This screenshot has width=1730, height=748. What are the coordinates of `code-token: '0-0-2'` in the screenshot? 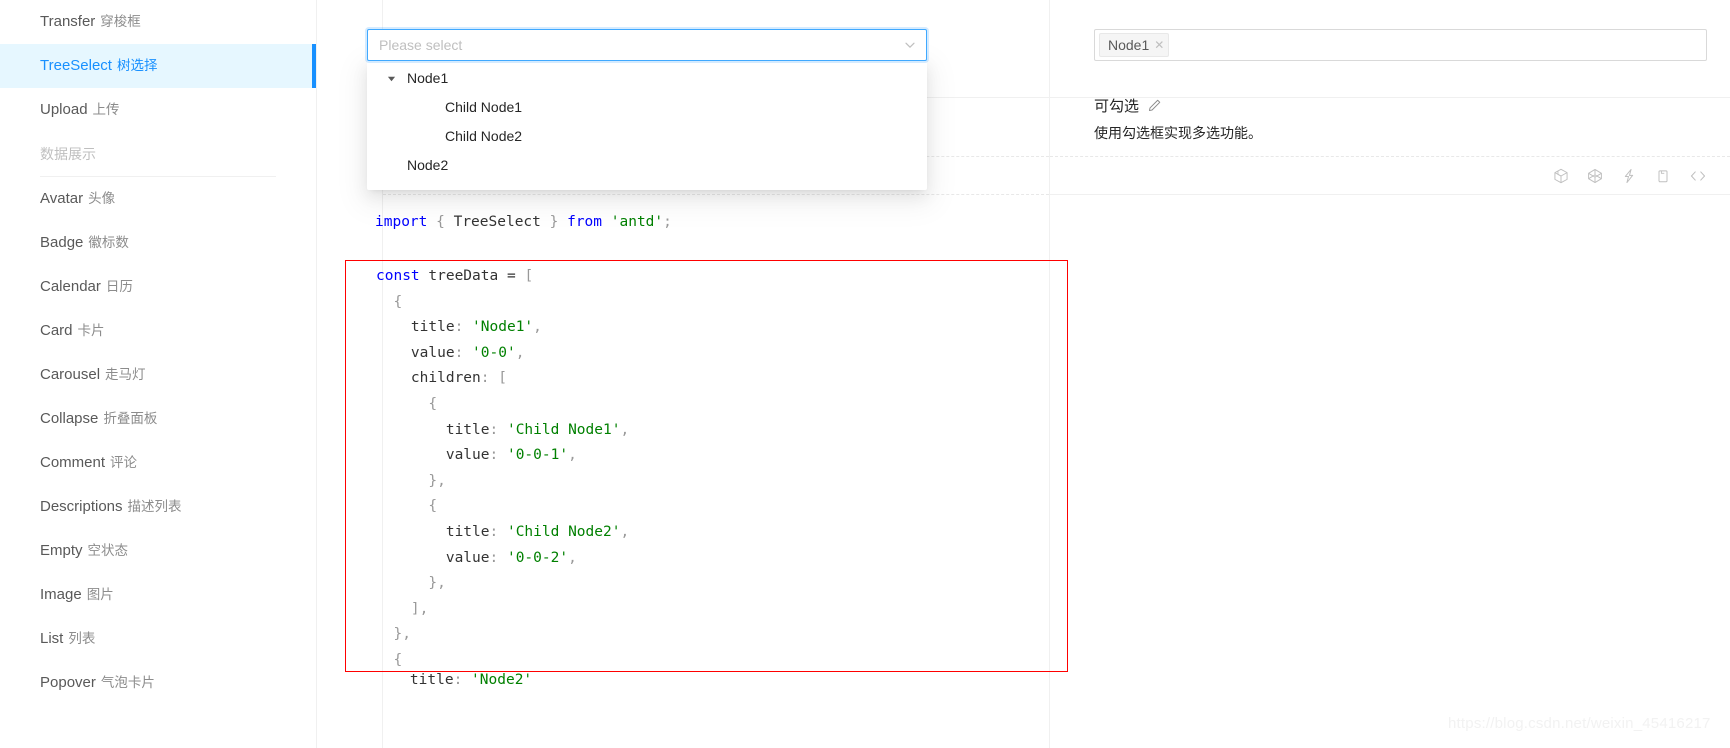 It's located at (537, 557).